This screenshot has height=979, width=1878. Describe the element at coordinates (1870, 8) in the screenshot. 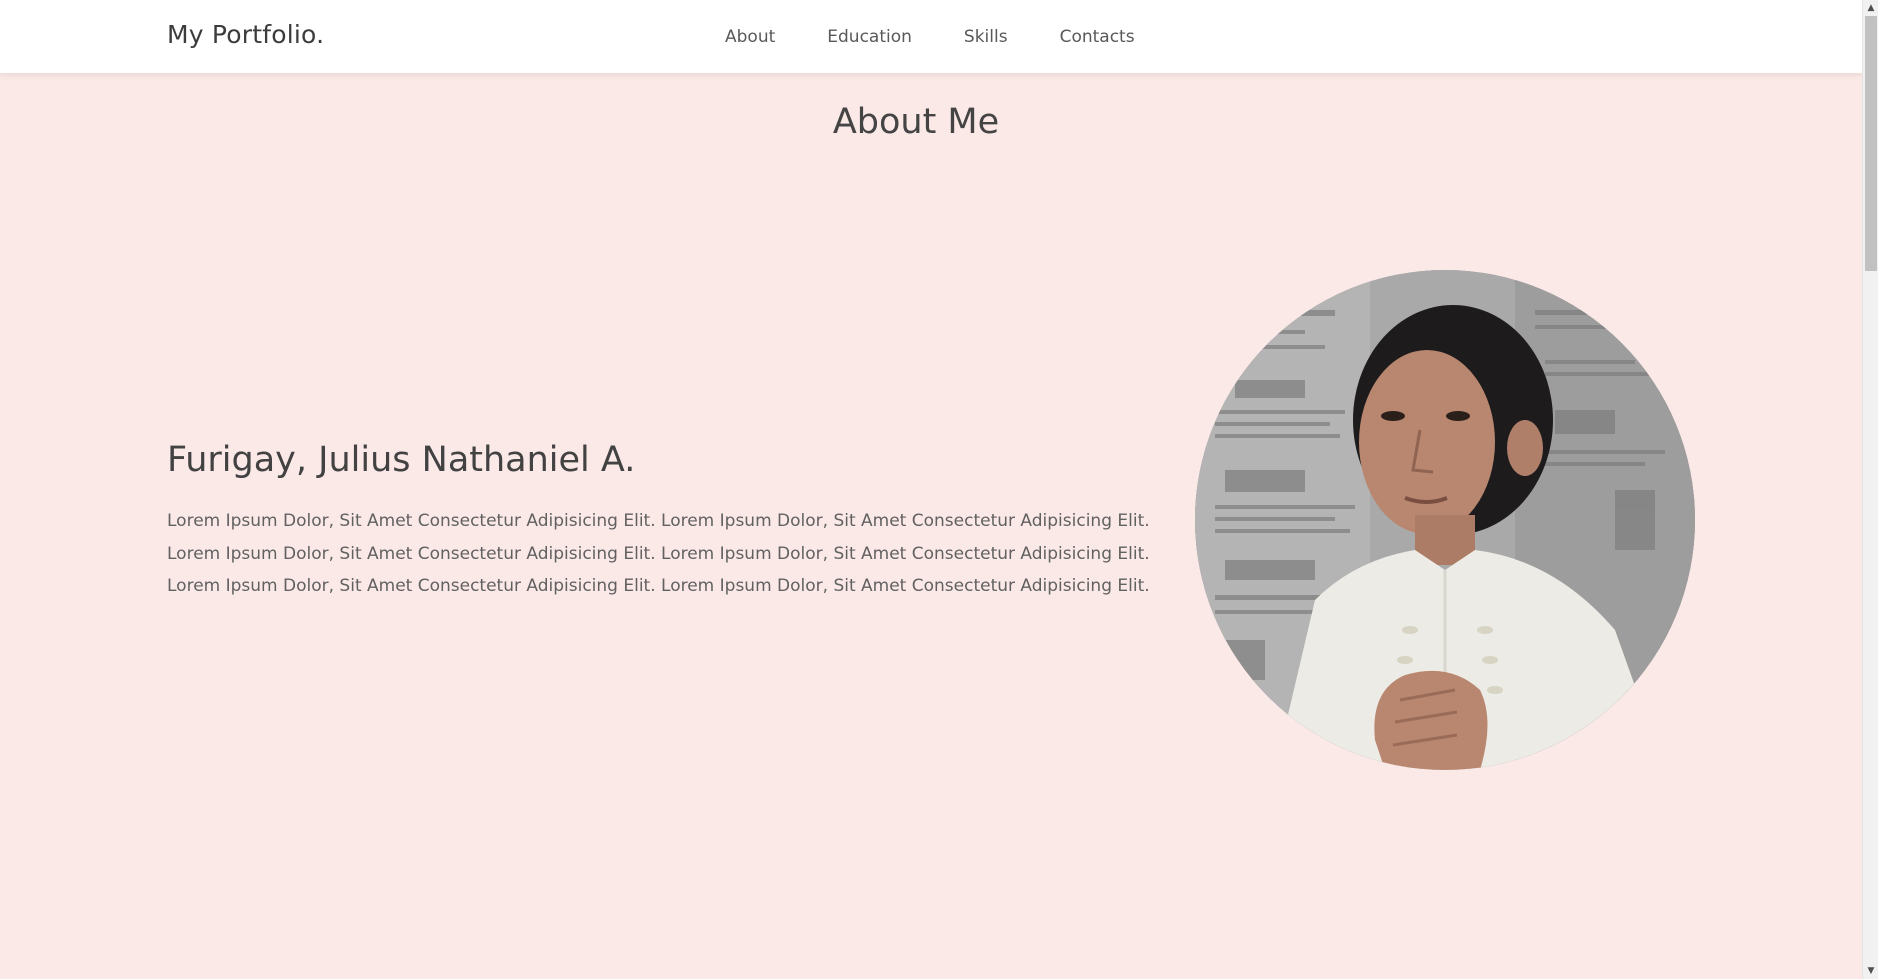

I see `chevron-up-icon: ▲` at that location.